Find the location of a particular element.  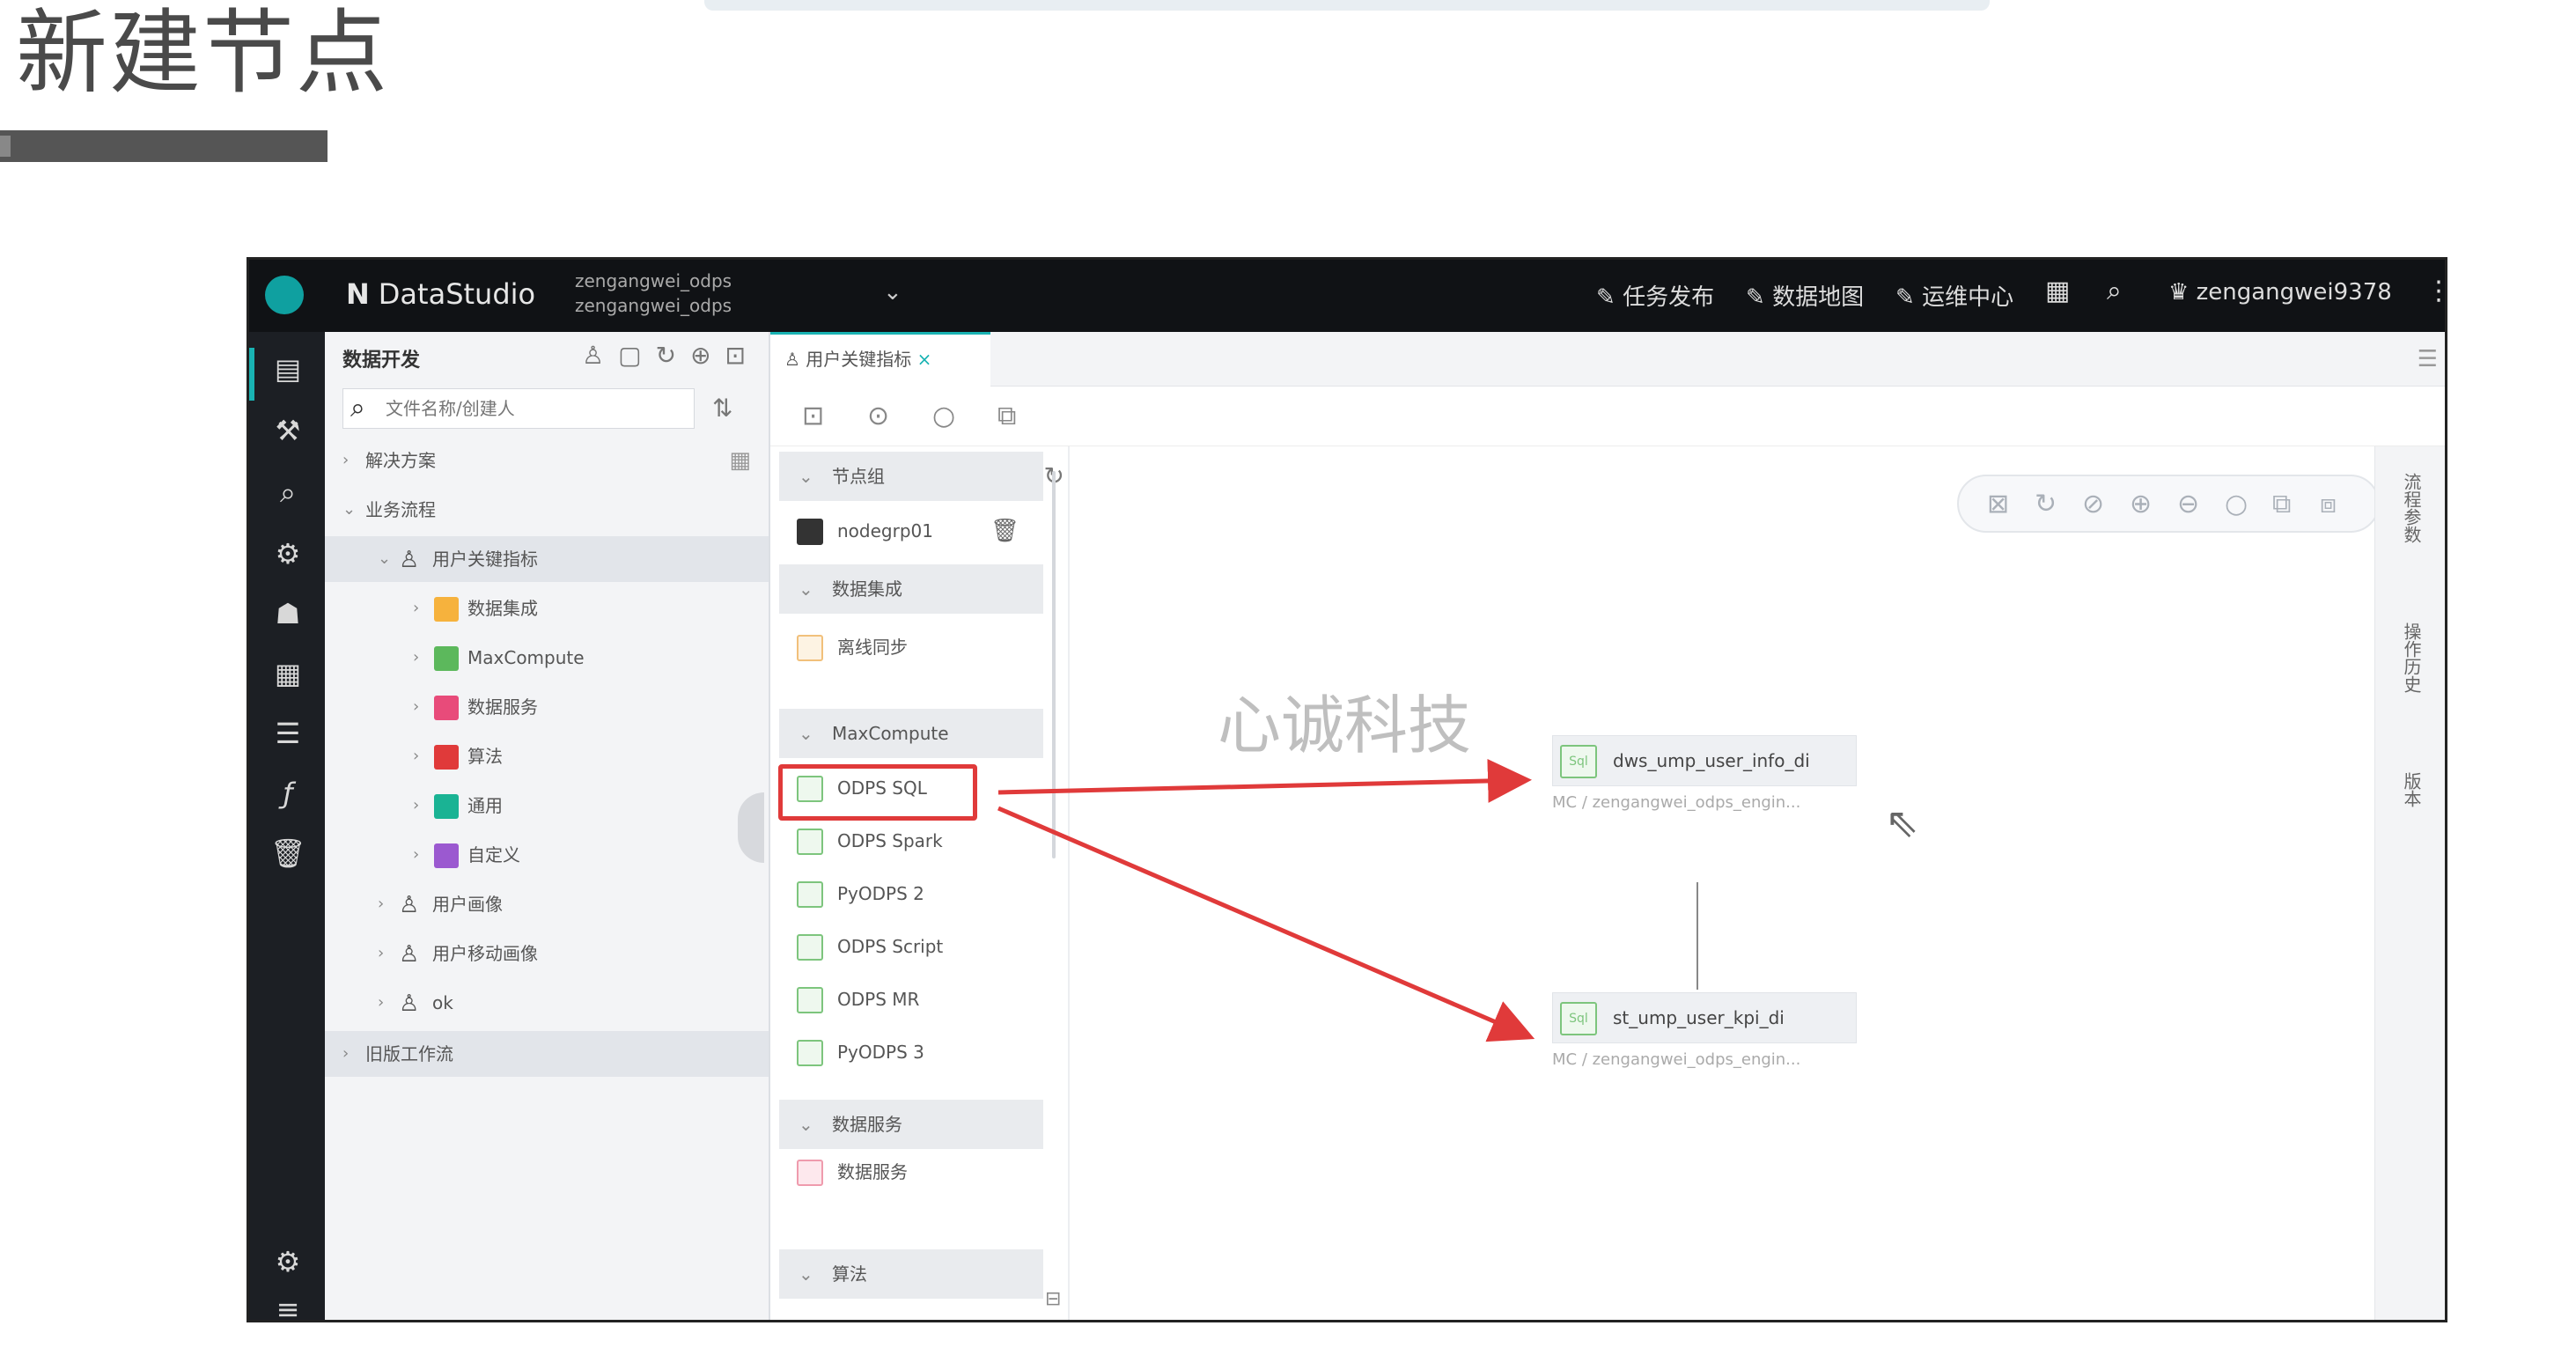

filter-icon: ⇅ is located at coordinates (722, 408).